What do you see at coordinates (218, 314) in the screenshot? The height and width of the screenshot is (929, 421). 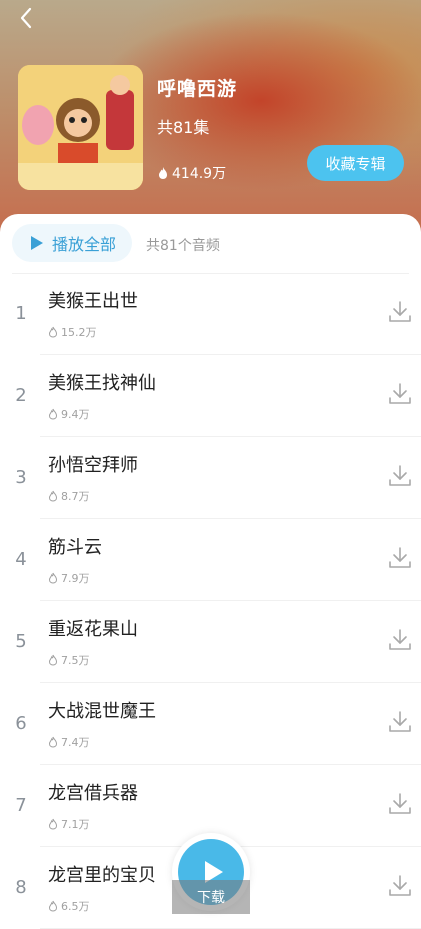 I see `track-row: 1 美猴王出世 15.2万` at bounding box center [218, 314].